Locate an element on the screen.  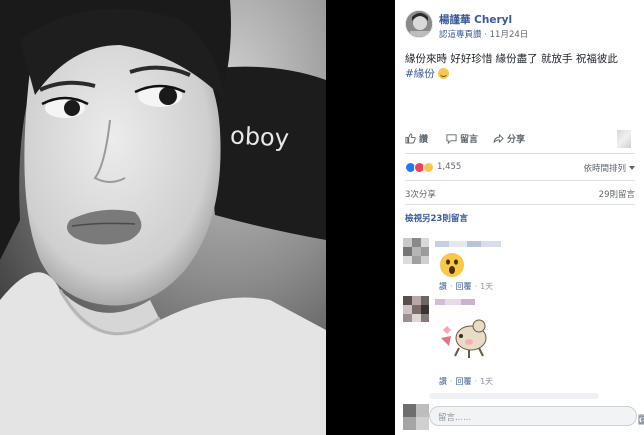
bear-sticker-icon is located at coordinates (464, 338).